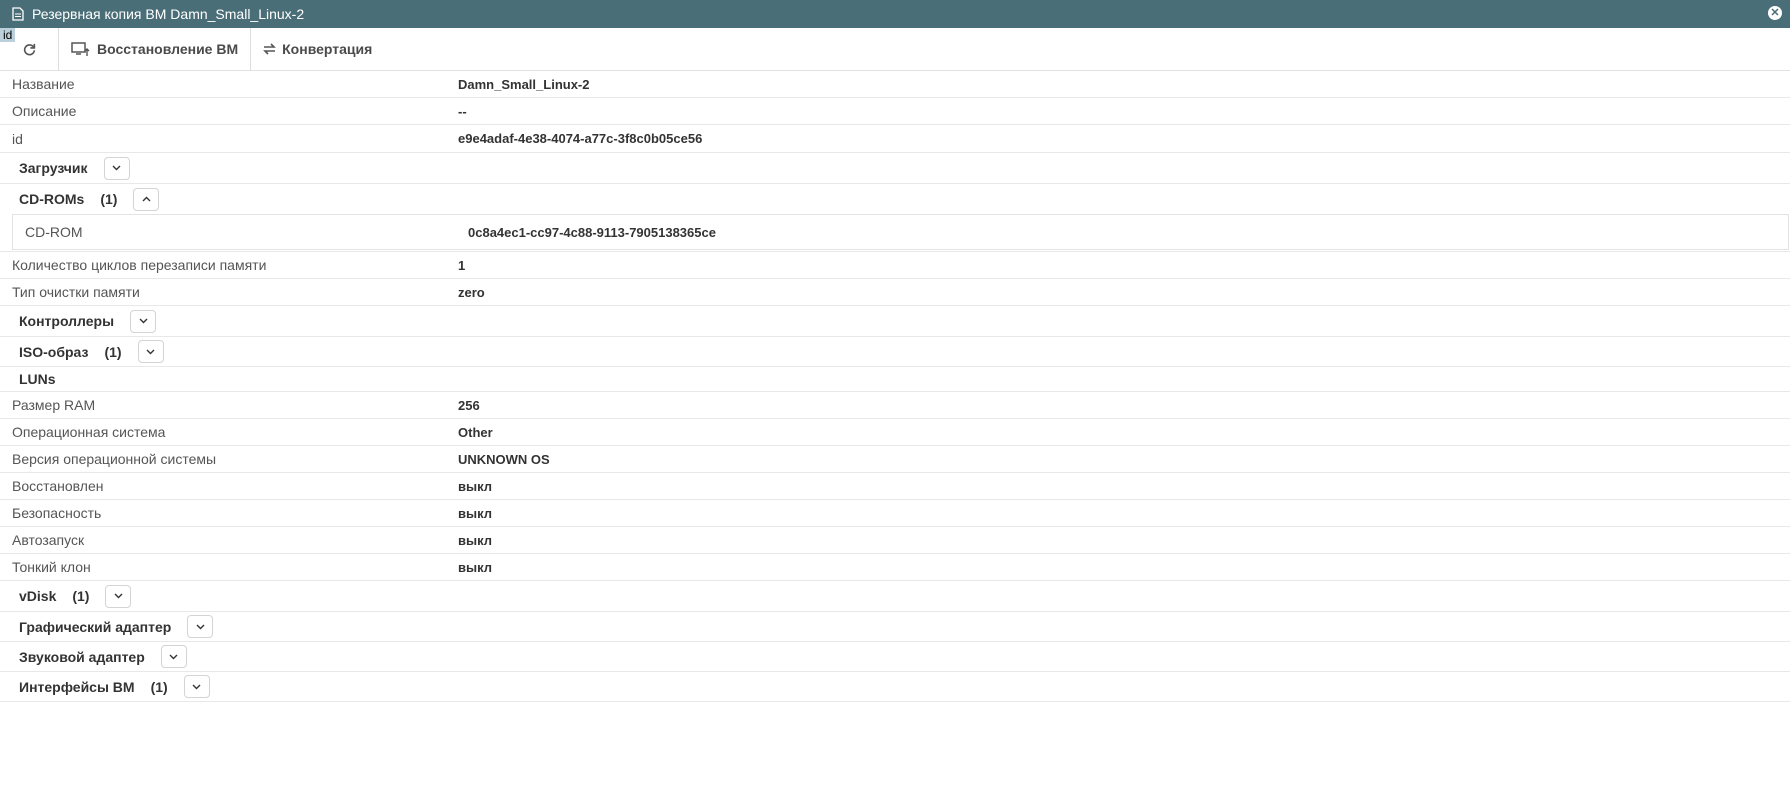  Describe the element at coordinates (895, 49) in the screenshot. I see `toolbar: Восстановление ВМ Конвертация` at that location.